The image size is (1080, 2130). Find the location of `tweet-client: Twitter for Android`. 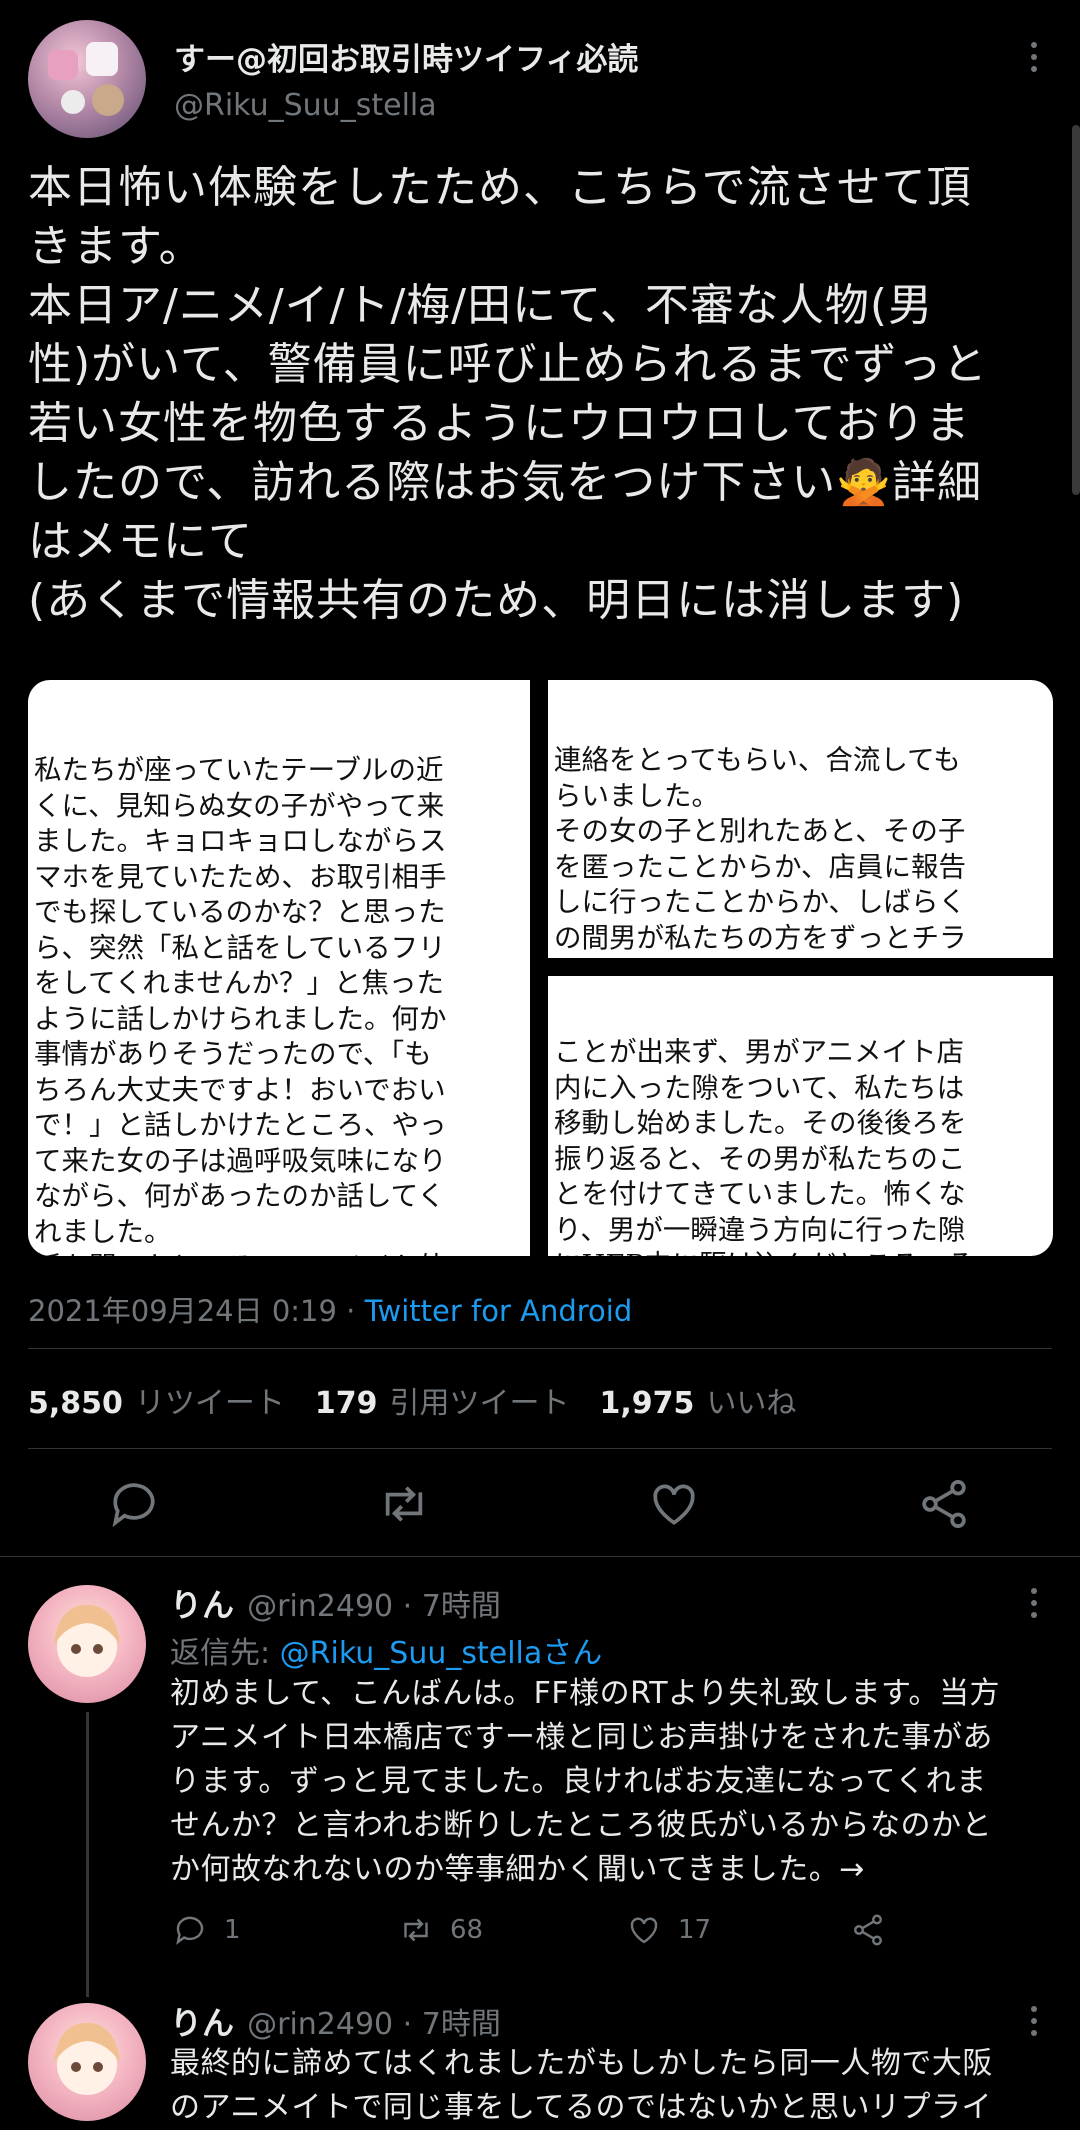

tweet-client: Twitter for Android is located at coordinates (499, 1311).